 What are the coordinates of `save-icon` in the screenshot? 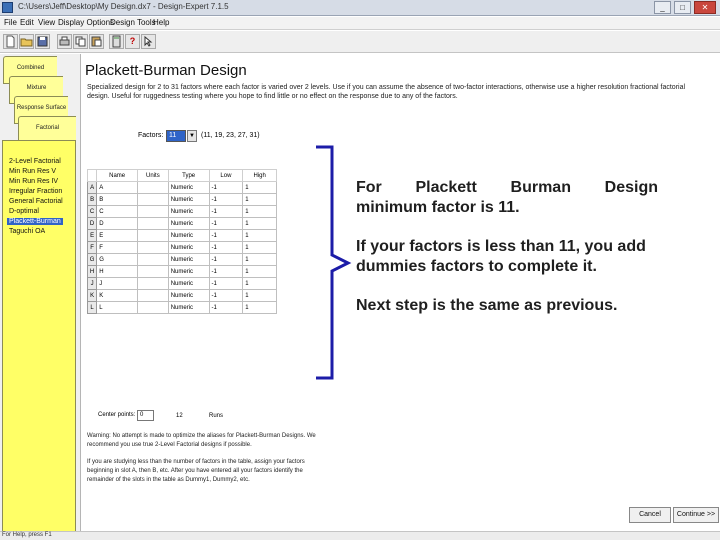 It's located at (42, 41).